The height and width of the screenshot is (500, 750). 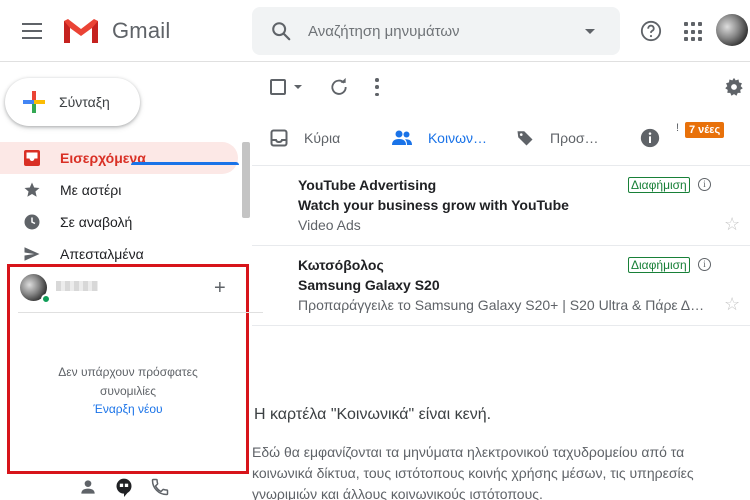 I want to click on account-avatar, so click(x=732, y=30).